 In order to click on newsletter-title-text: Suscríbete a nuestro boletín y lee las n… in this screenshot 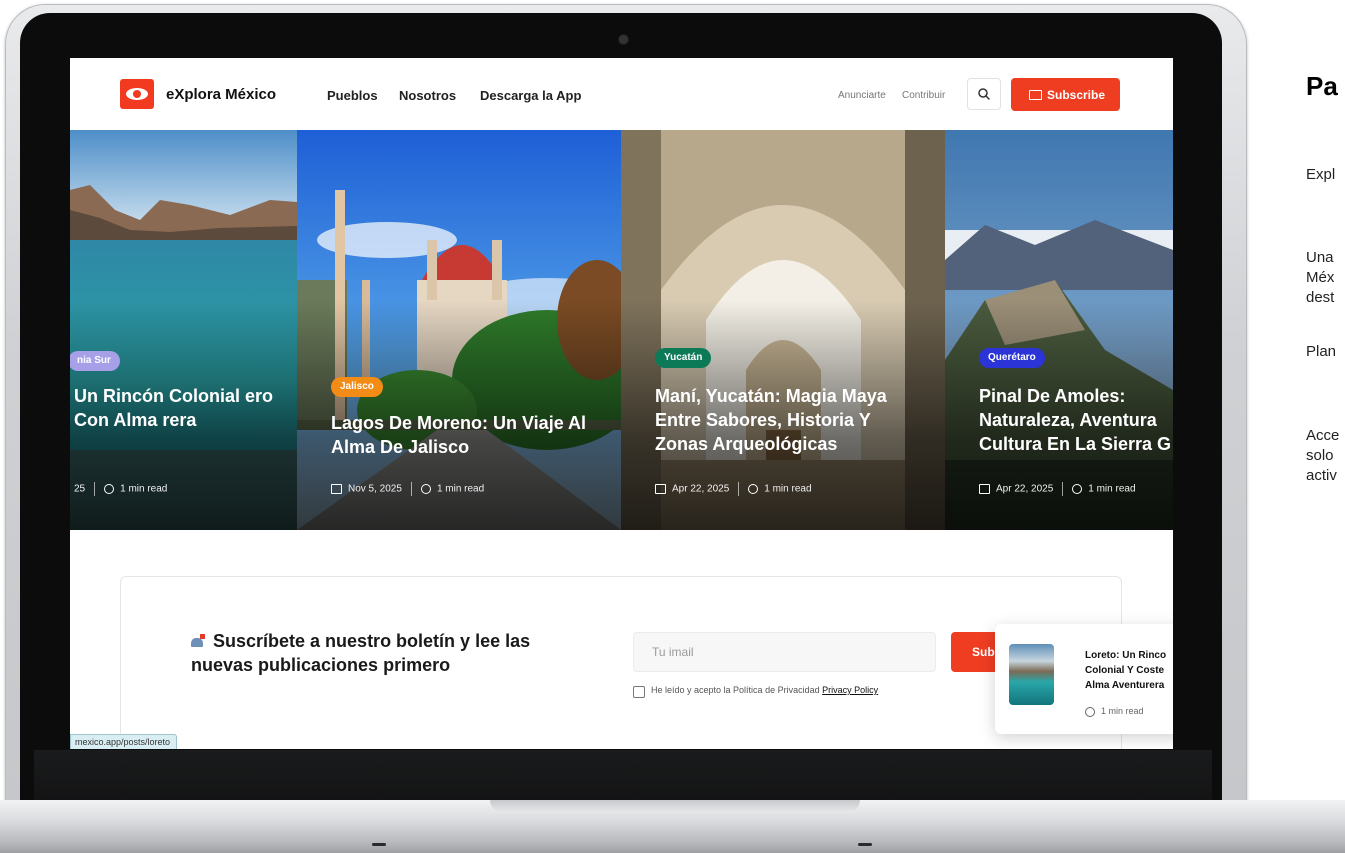, I will do `click(361, 653)`.